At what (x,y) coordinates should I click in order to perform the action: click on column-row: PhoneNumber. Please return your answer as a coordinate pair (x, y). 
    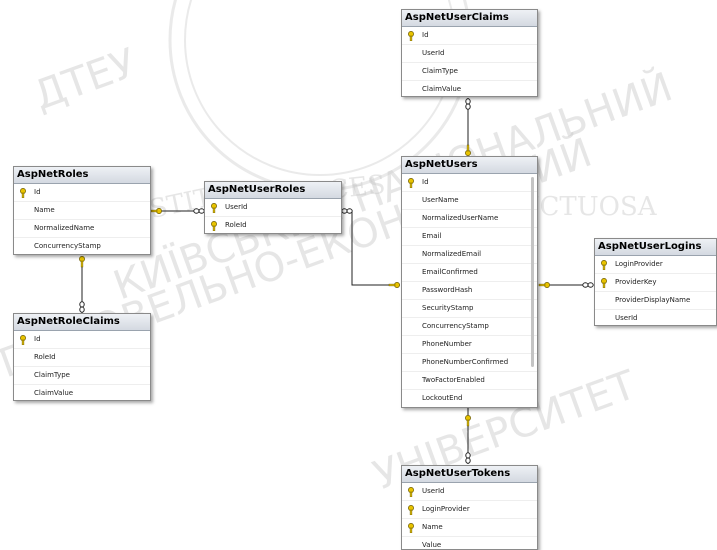
    Looking at the image, I should click on (469, 345).